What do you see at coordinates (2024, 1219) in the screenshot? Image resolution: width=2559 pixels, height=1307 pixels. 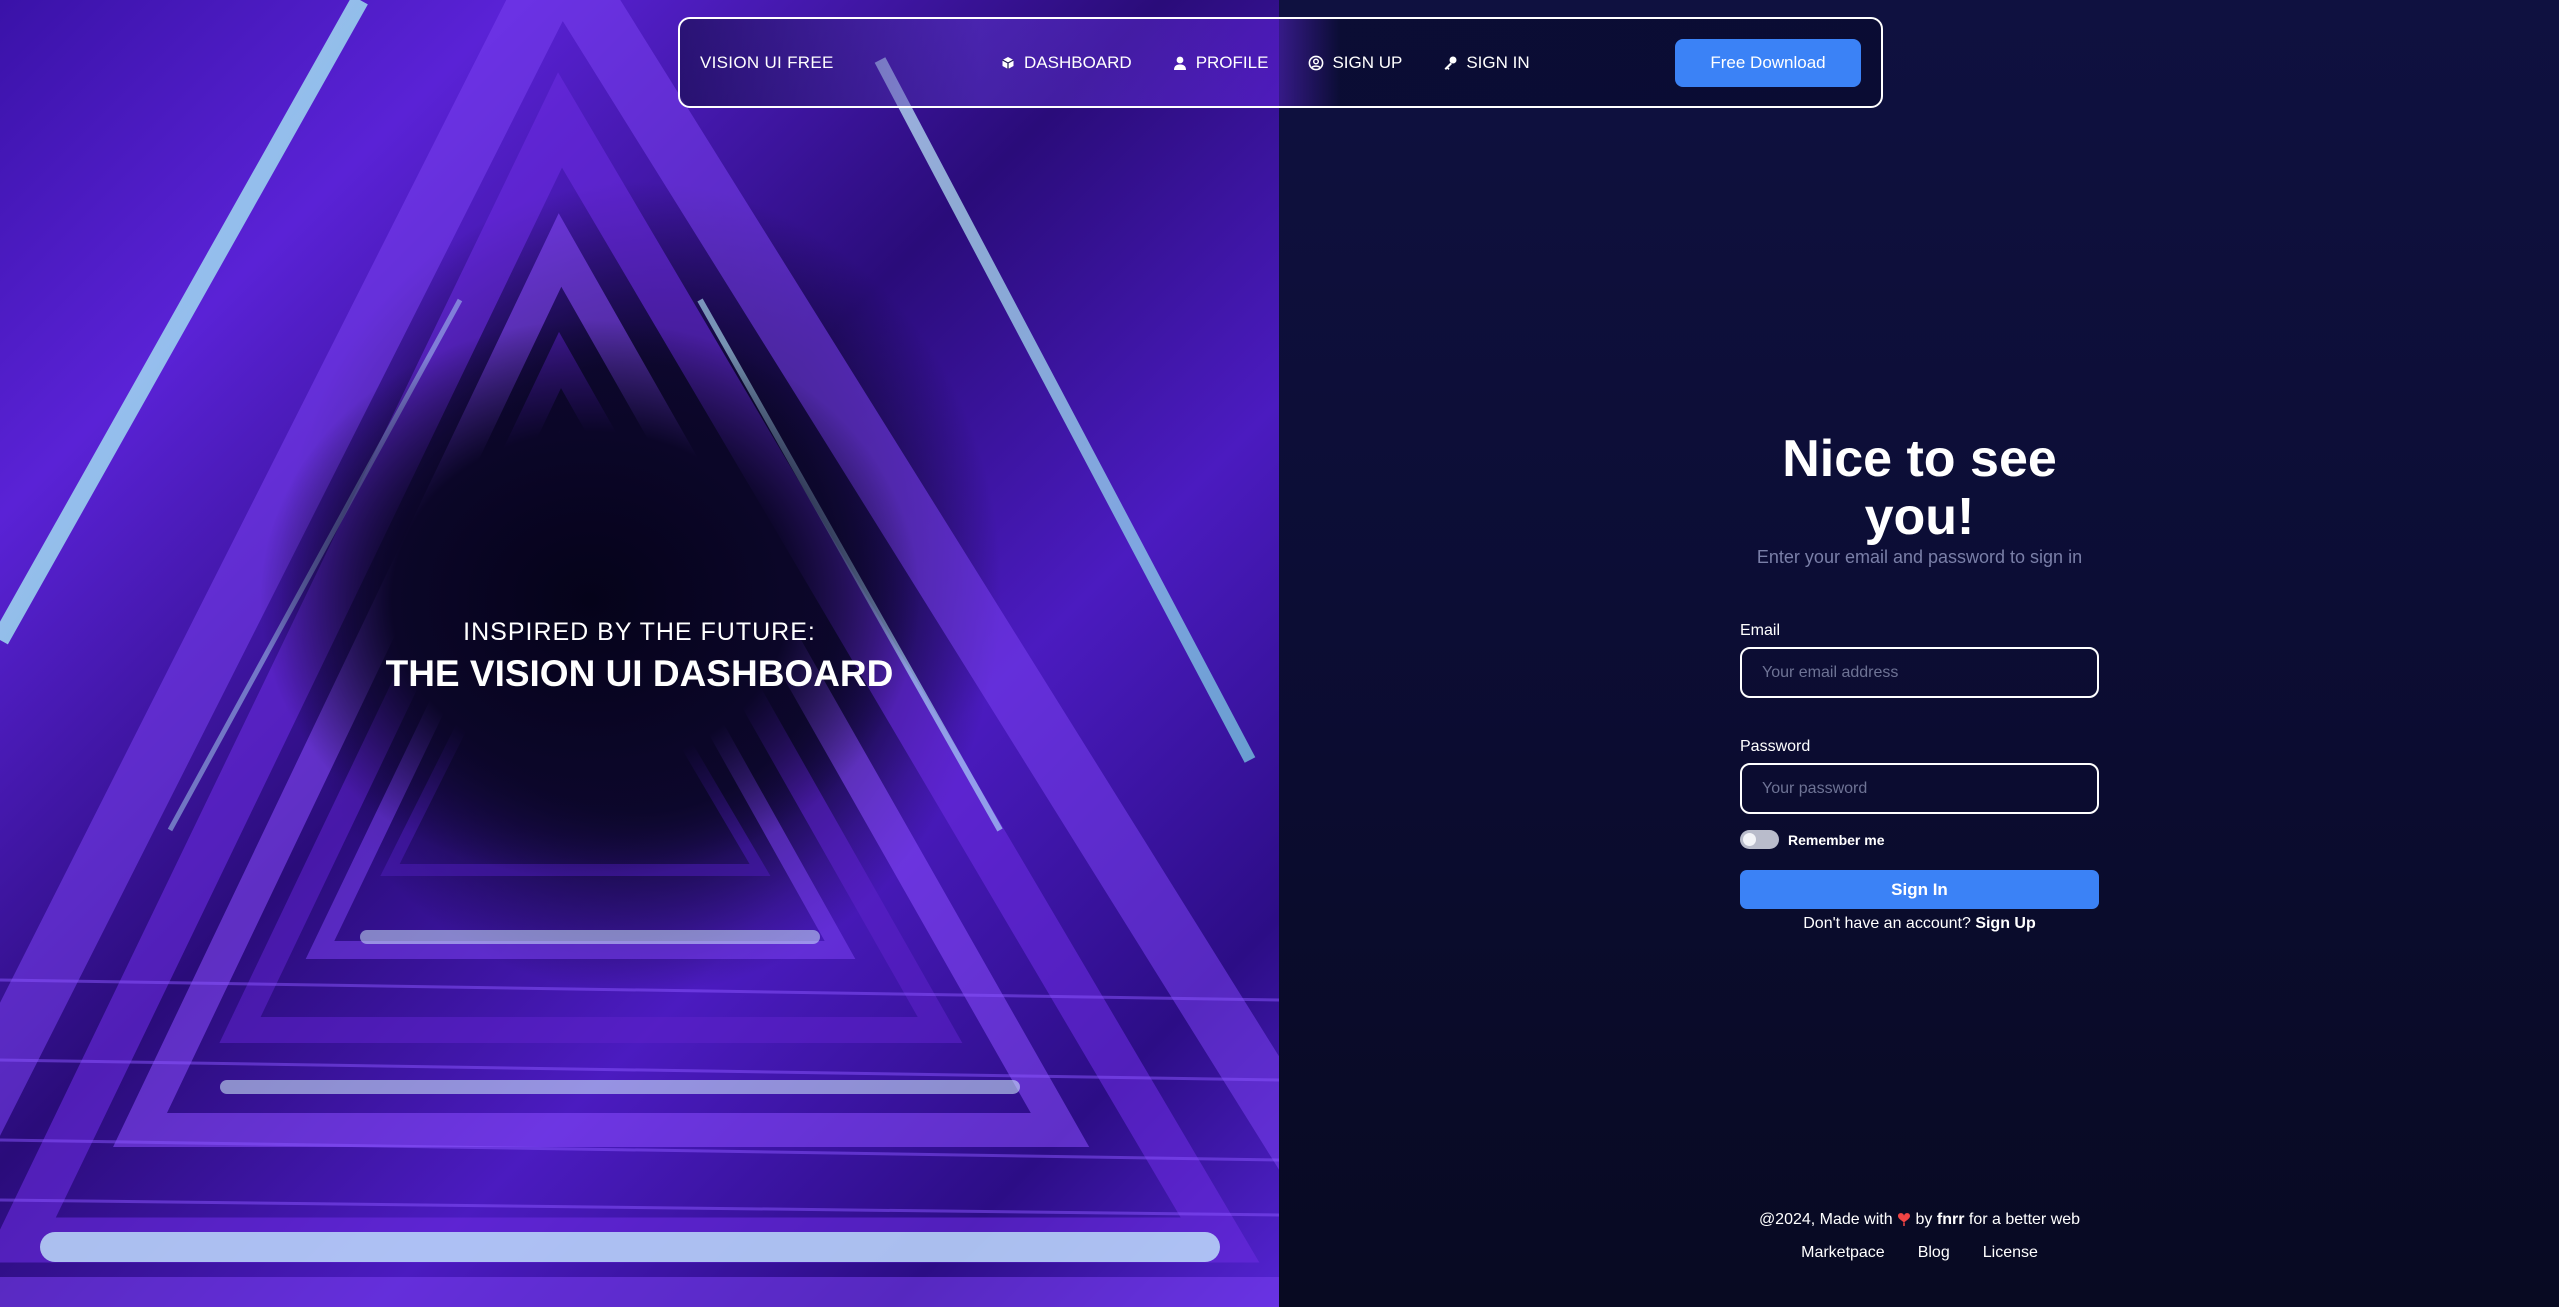 I see `footer-suffix: for a better web` at bounding box center [2024, 1219].